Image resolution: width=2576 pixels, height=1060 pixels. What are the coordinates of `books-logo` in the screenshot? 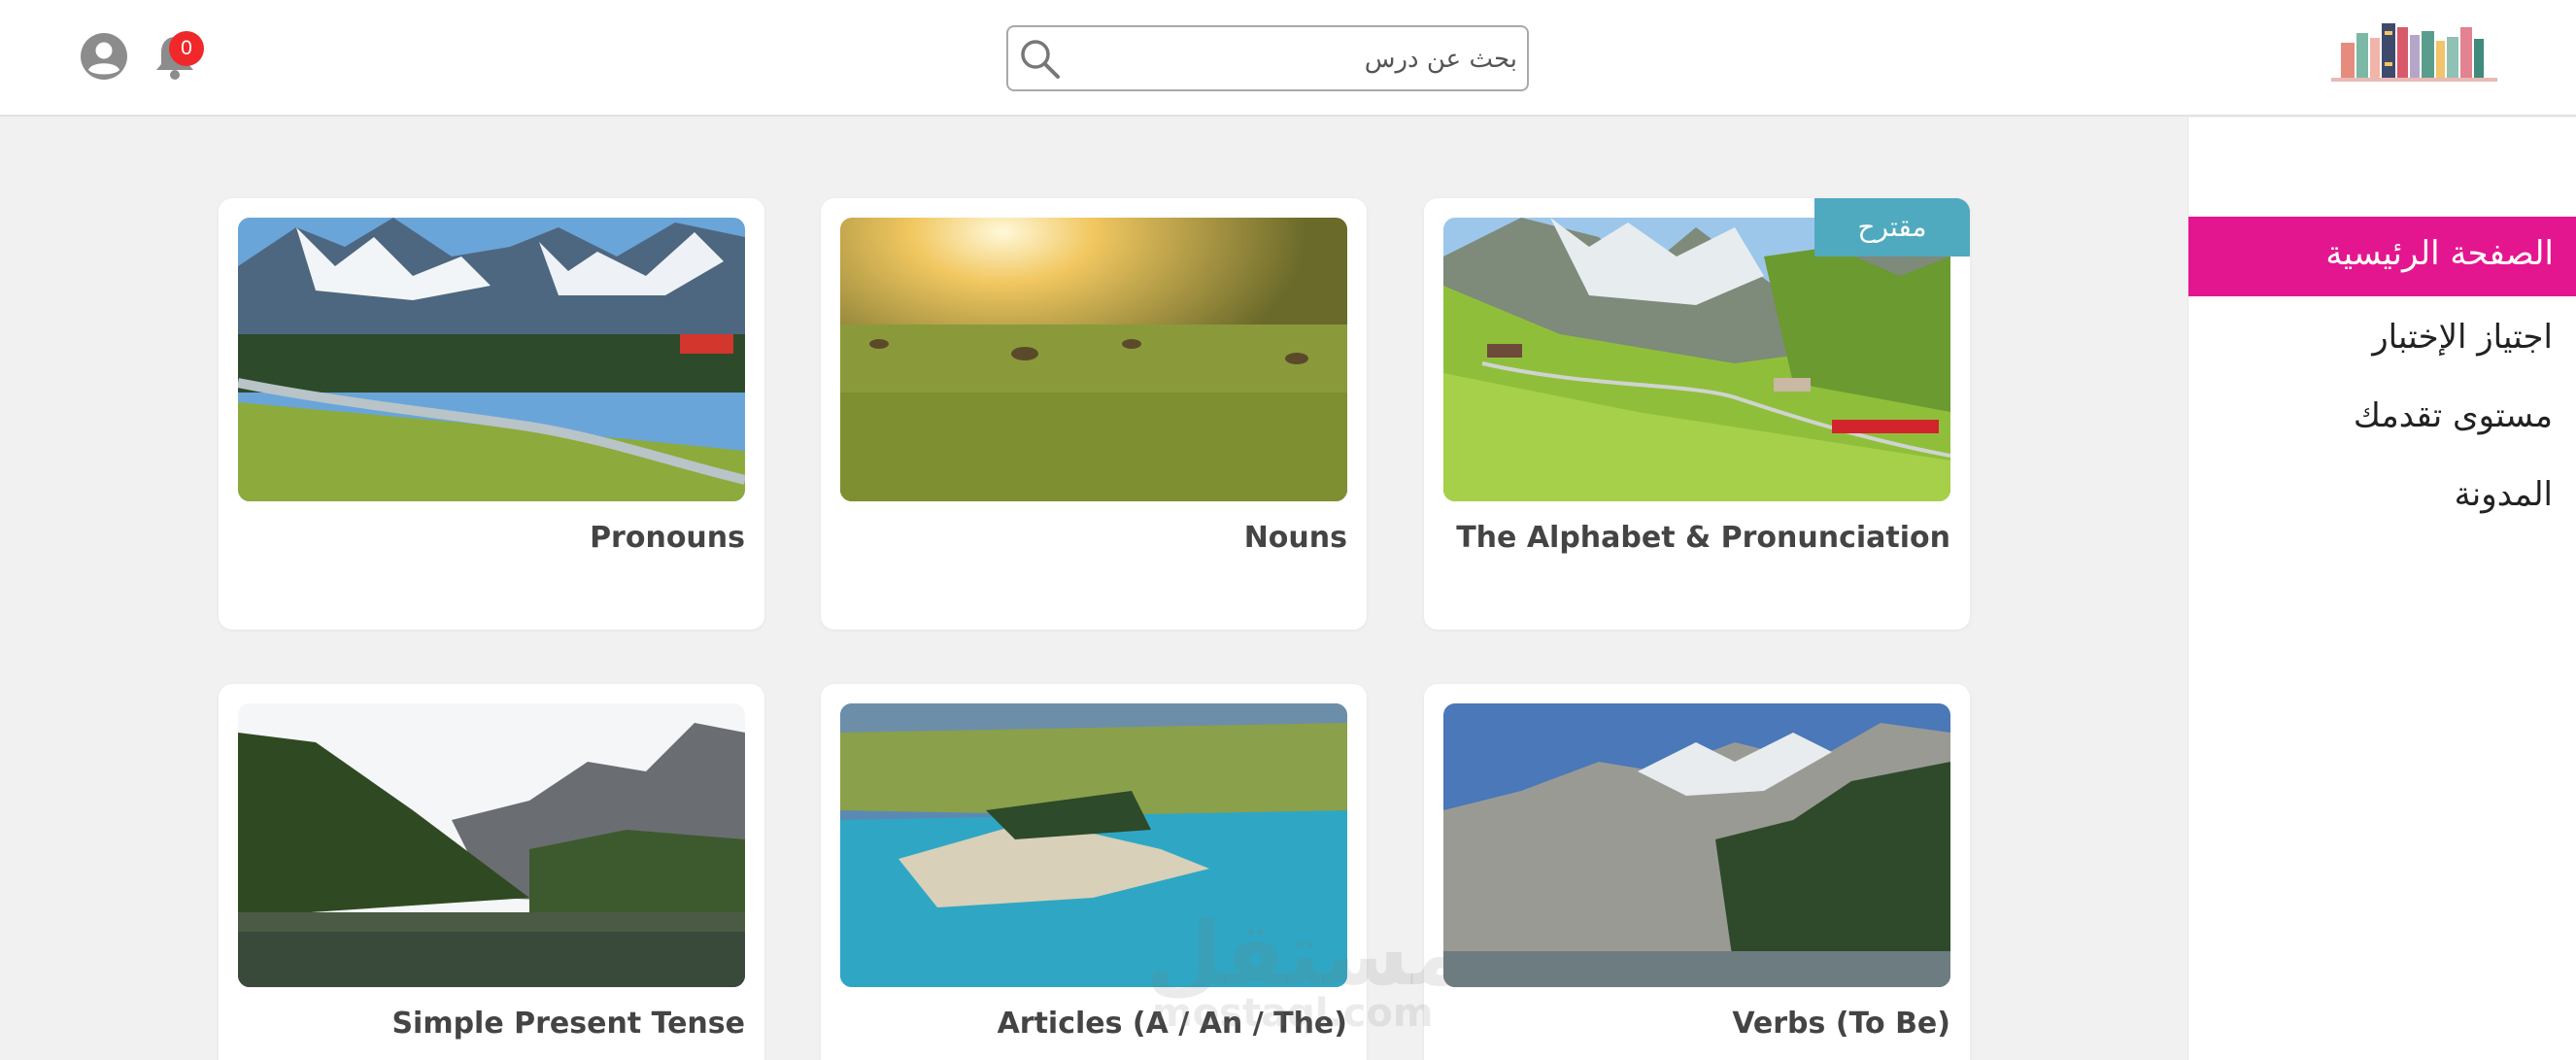 It's located at (2414, 52).